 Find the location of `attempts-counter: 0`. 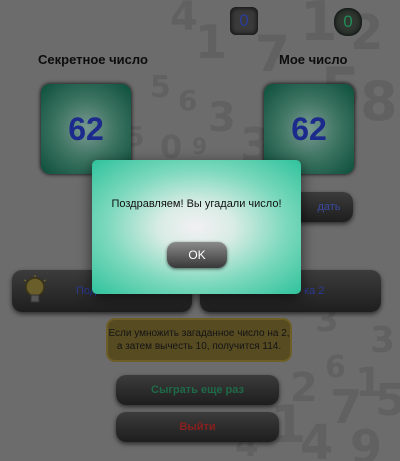

attempts-counter: 0 is located at coordinates (244, 21).